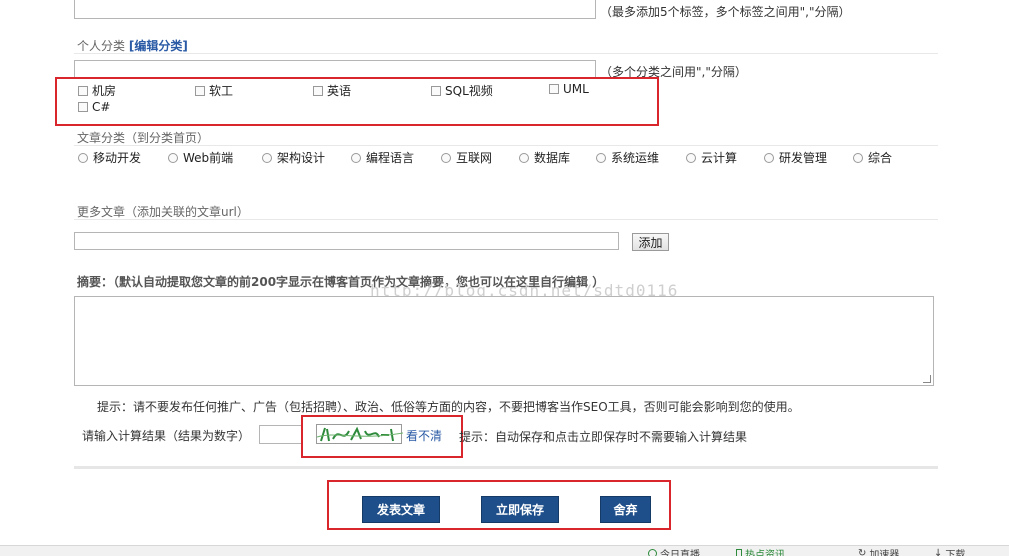  Describe the element at coordinates (166, 436) in the screenshot. I see `captcha-label: 请输入计算结果（结果为数字）` at that location.